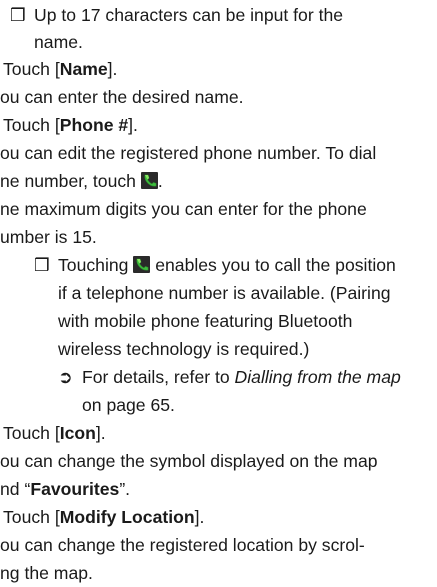 The image size is (437, 587). I want to click on note-text-line: wireless technology is required.), so click(184, 349).